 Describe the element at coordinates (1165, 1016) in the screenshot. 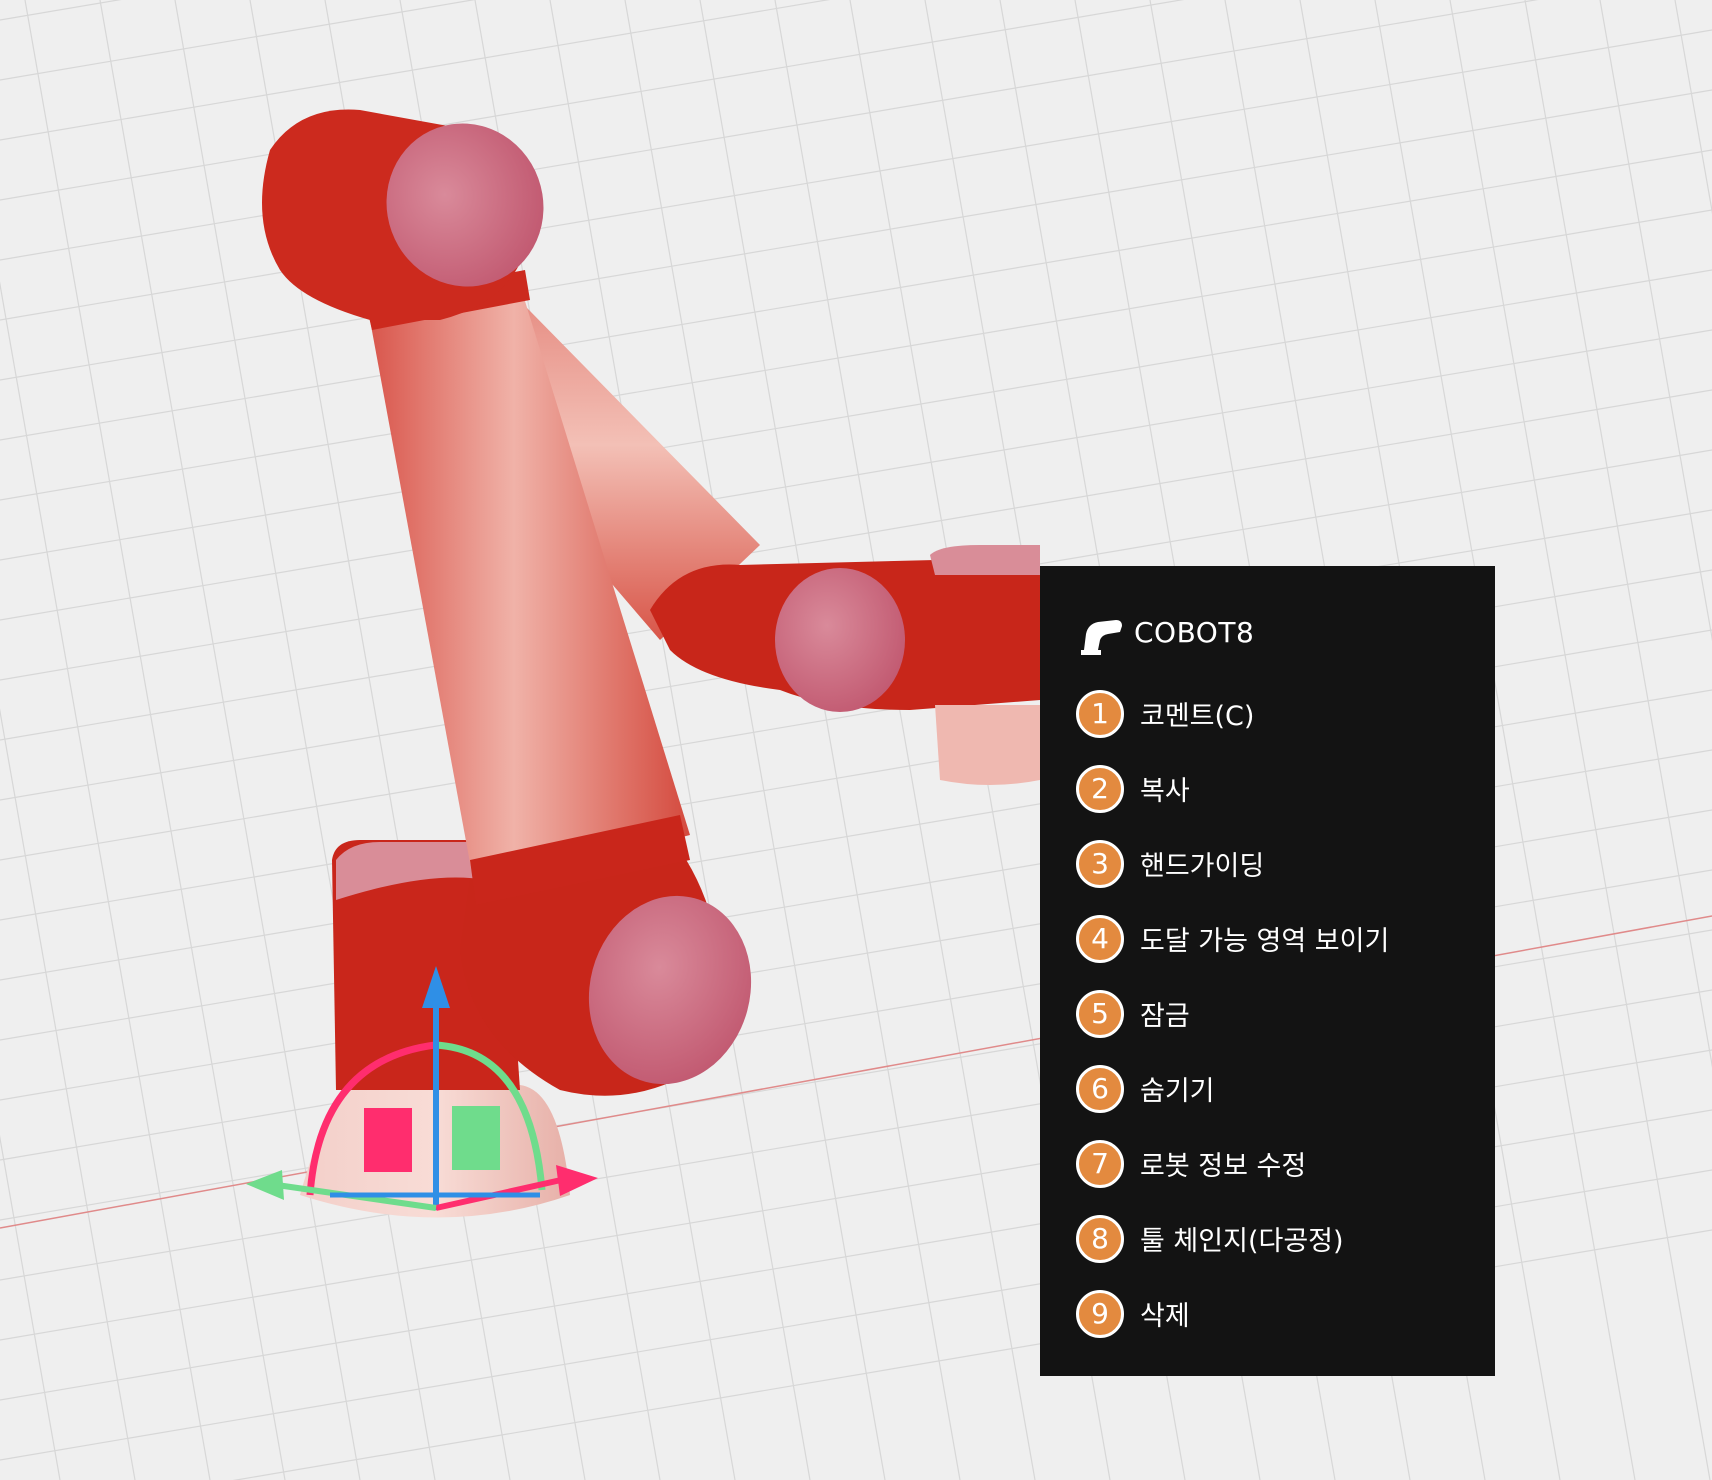

I see `menu-item-label: 잠금` at that location.